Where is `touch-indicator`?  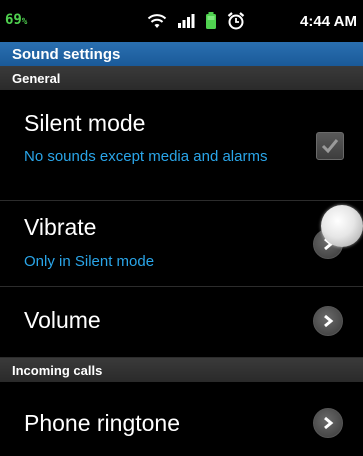
touch-indicator is located at coordinates (342, 226).